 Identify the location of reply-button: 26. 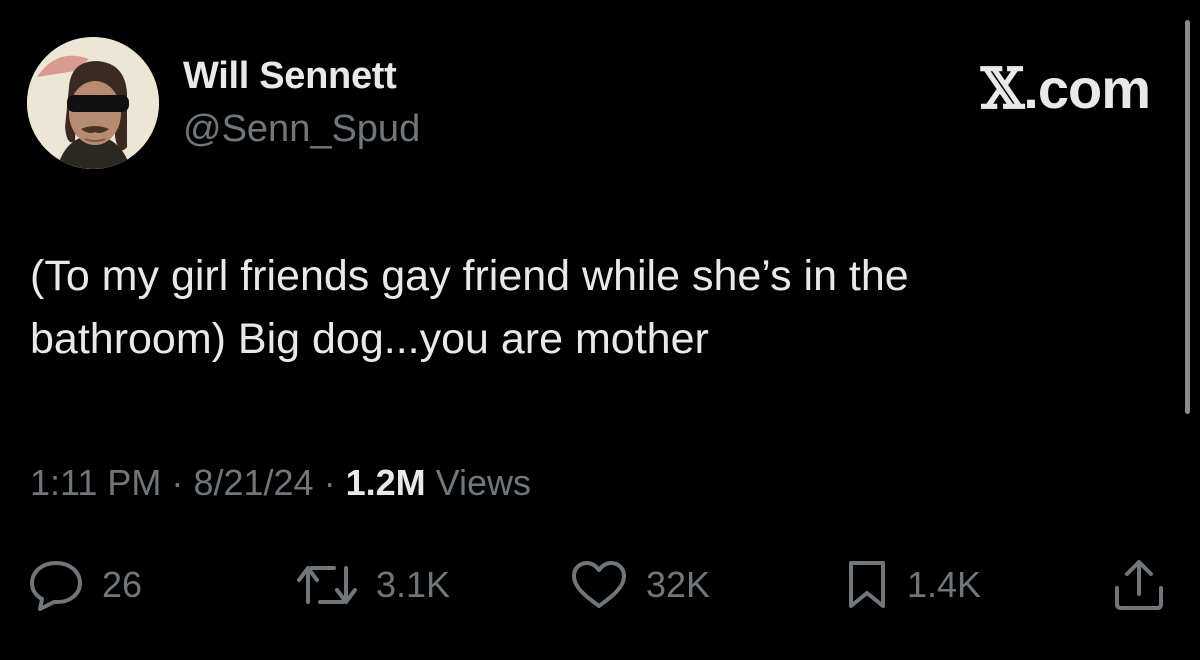
(85, 585).